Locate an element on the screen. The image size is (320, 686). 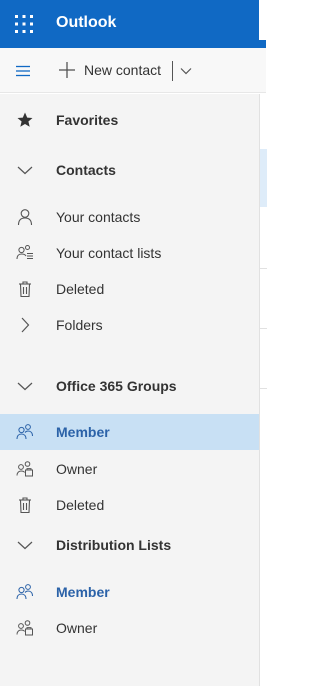
header-edge is located at coordinates (262, 20).